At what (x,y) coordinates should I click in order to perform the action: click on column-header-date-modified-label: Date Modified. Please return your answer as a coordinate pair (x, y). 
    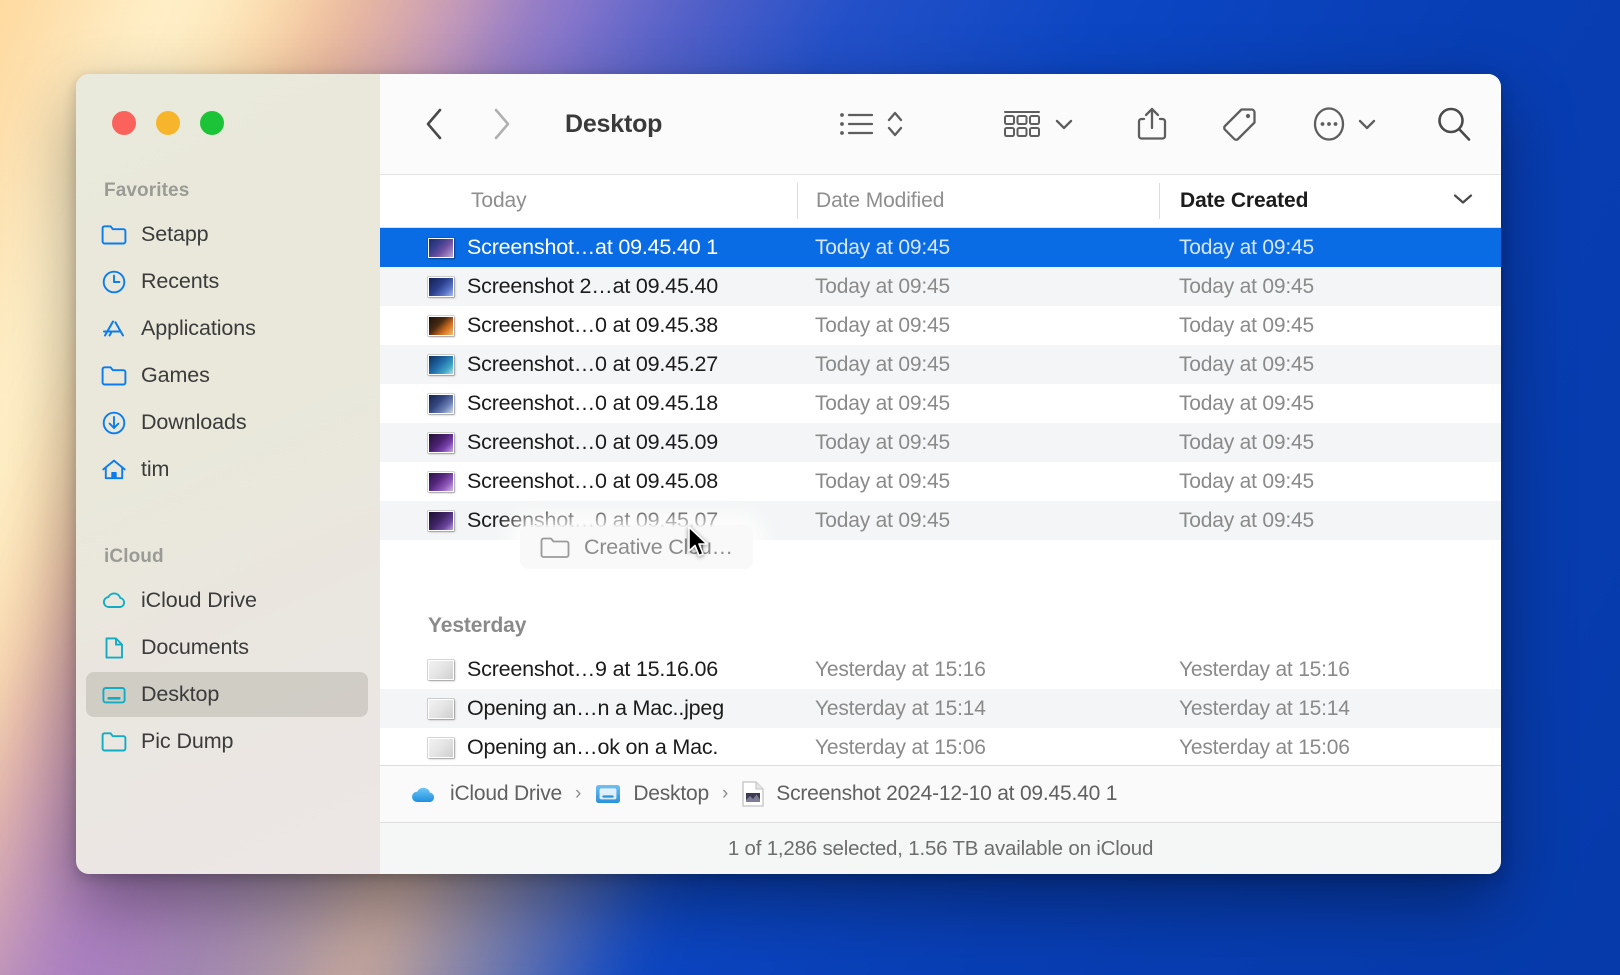
    Looking at the image, I should click on (880, 200).